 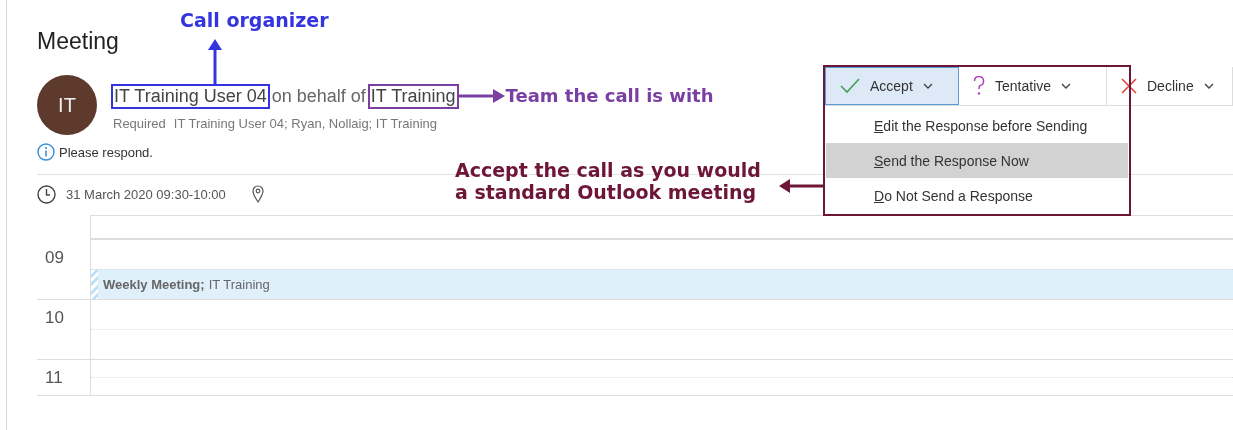 What do you see at coordinates (67, 105) in the screenshot?
I see `avatar: IT` at bounding box center [67, 105].